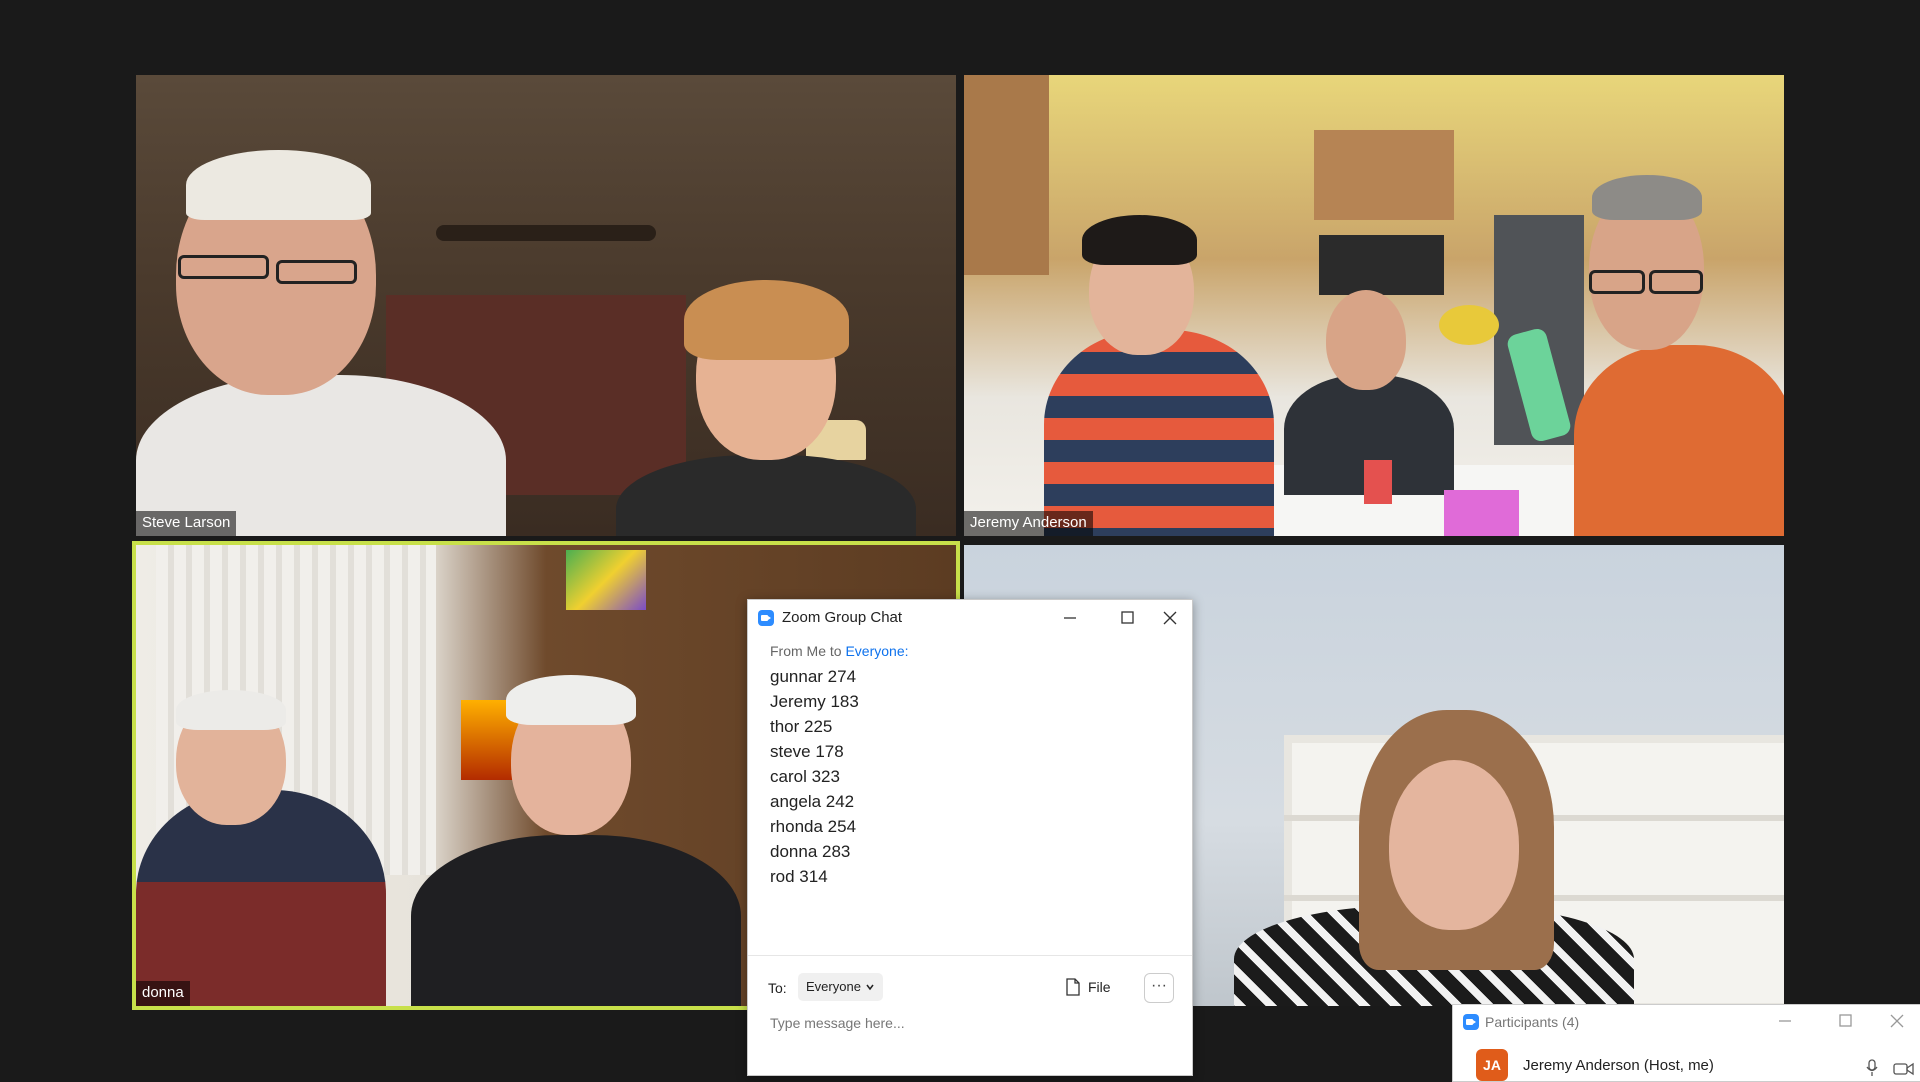 The width and height of the screenshot is (1920, 1082). I want to click on chat-message: steve 178, so click(807, 751).